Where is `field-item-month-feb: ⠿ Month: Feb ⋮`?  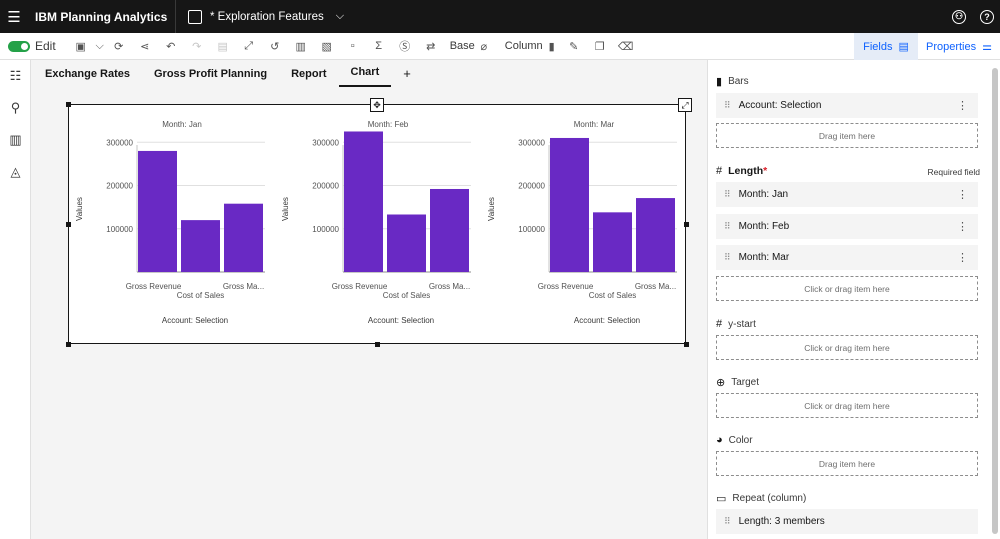
field-item-month-feb: ⠿ Month: Feb ⋮ is located at coordinates (847, 226).